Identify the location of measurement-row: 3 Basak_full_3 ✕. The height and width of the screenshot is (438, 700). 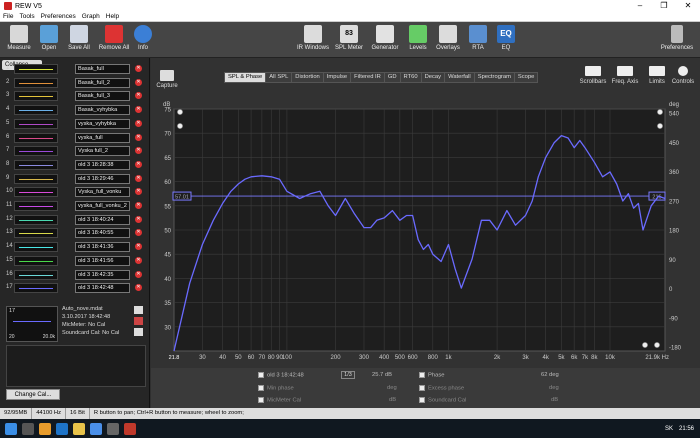
(74, 96).